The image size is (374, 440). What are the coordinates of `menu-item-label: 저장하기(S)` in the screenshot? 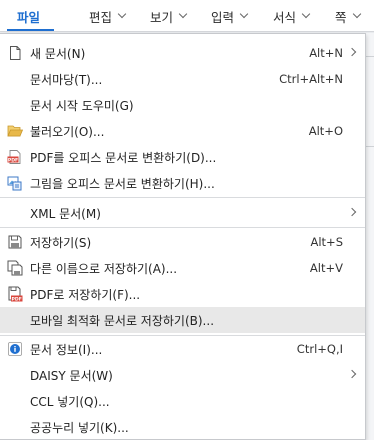 It's located at (61, 242).